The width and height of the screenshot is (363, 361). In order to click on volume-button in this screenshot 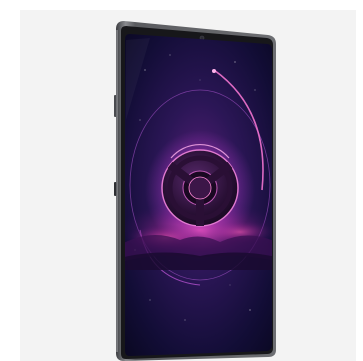, I will do `click(115, 106)`.